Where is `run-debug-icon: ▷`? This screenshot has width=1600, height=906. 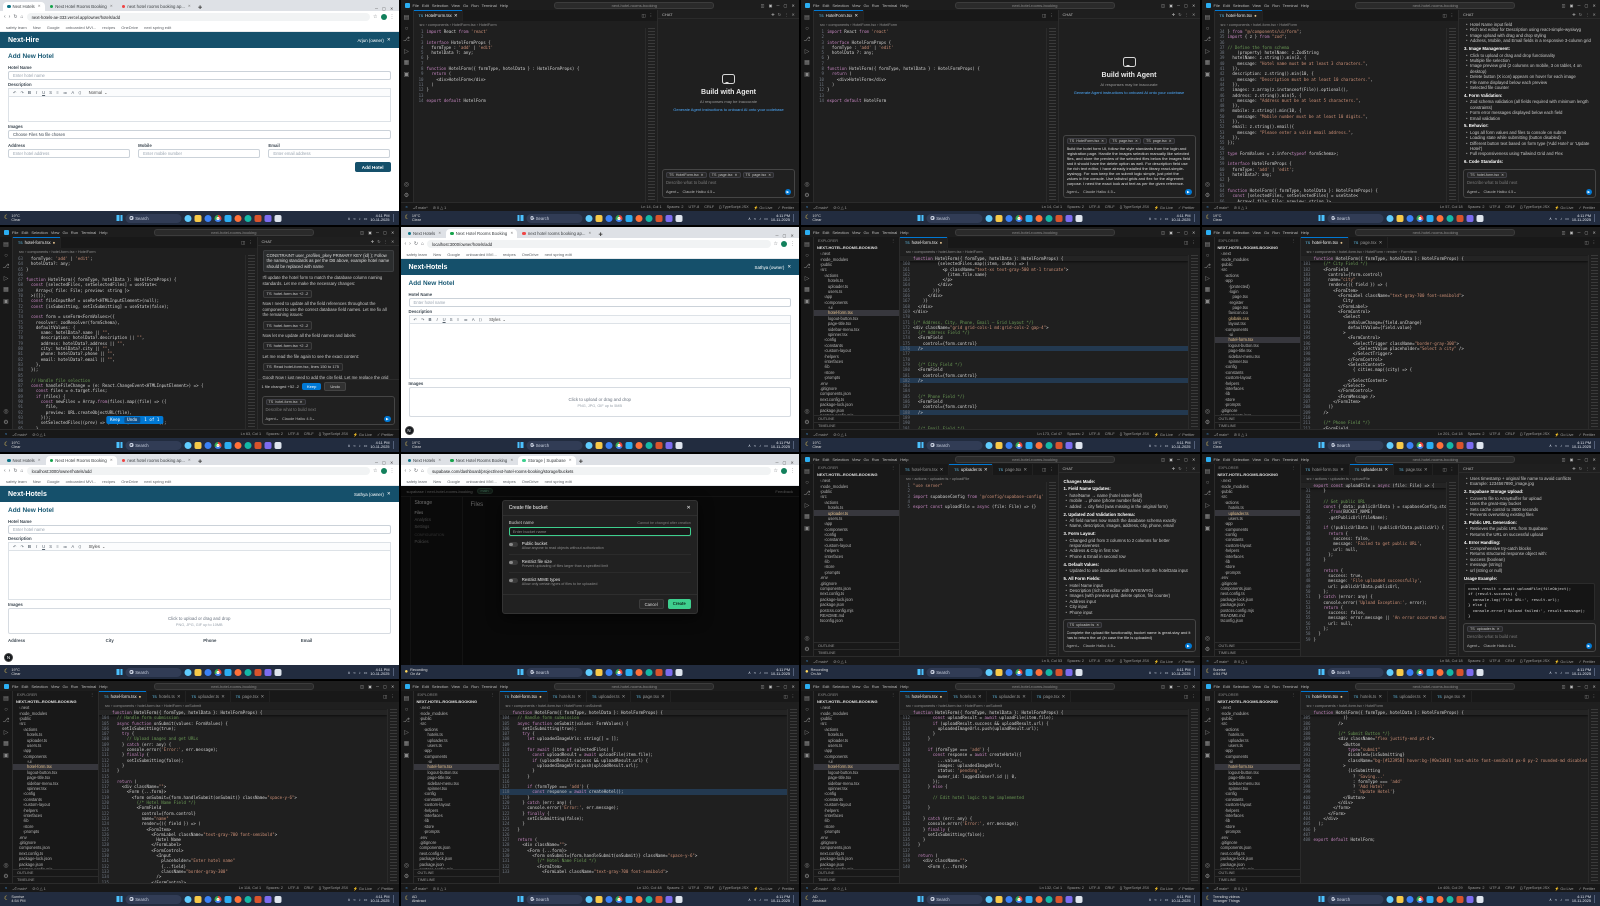 run-debug-icon: ▷ is located at coordinates (807, 732).